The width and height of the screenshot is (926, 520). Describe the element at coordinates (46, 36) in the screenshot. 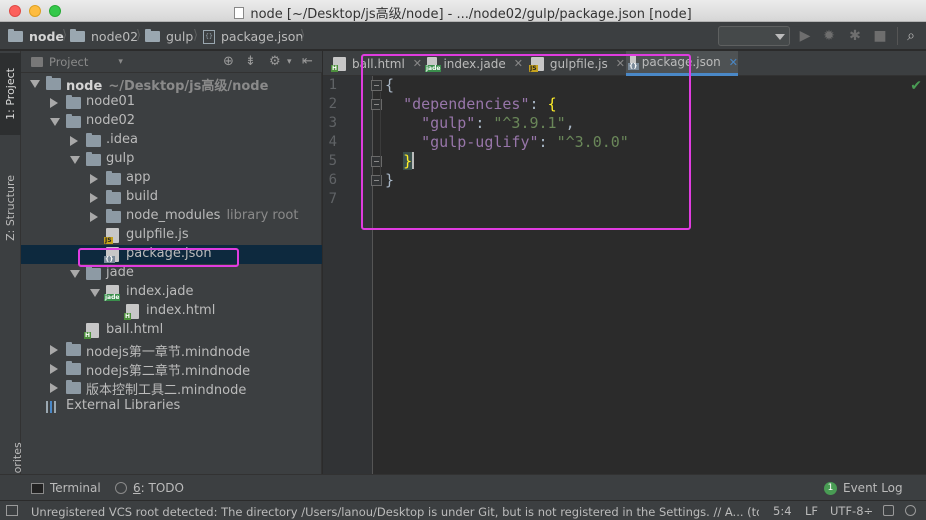

I see `breadcrumb-label: node` at that location.